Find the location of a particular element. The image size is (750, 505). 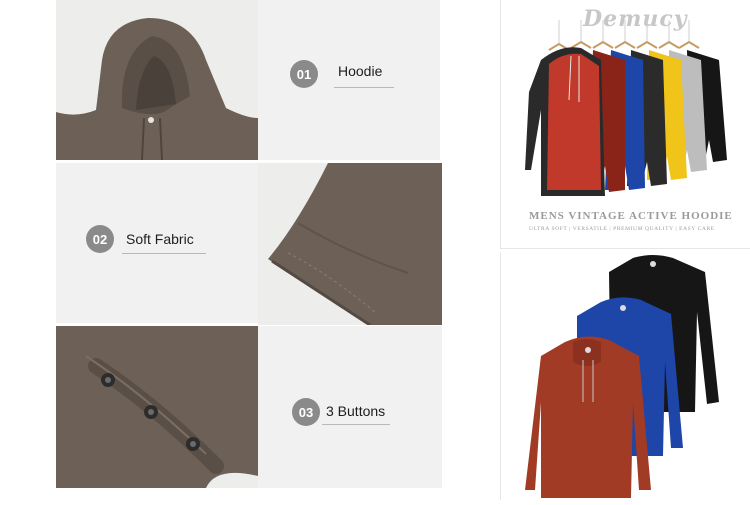

fabric-photo is located at coordinates (350, 244).